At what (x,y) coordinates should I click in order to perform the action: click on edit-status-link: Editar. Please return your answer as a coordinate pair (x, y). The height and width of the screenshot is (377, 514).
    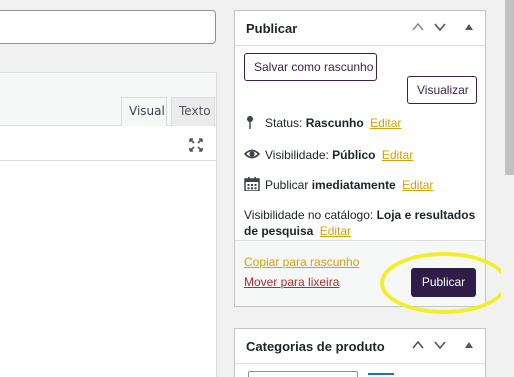
    Looking at the image, I should click on (385, 123).